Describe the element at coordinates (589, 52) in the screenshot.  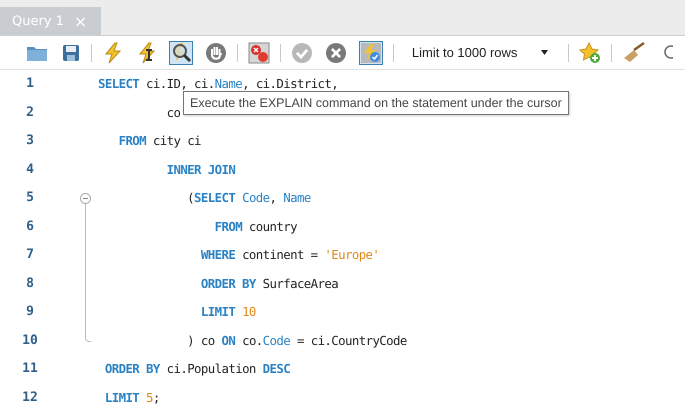
I see `star-plus-icon` at that location.